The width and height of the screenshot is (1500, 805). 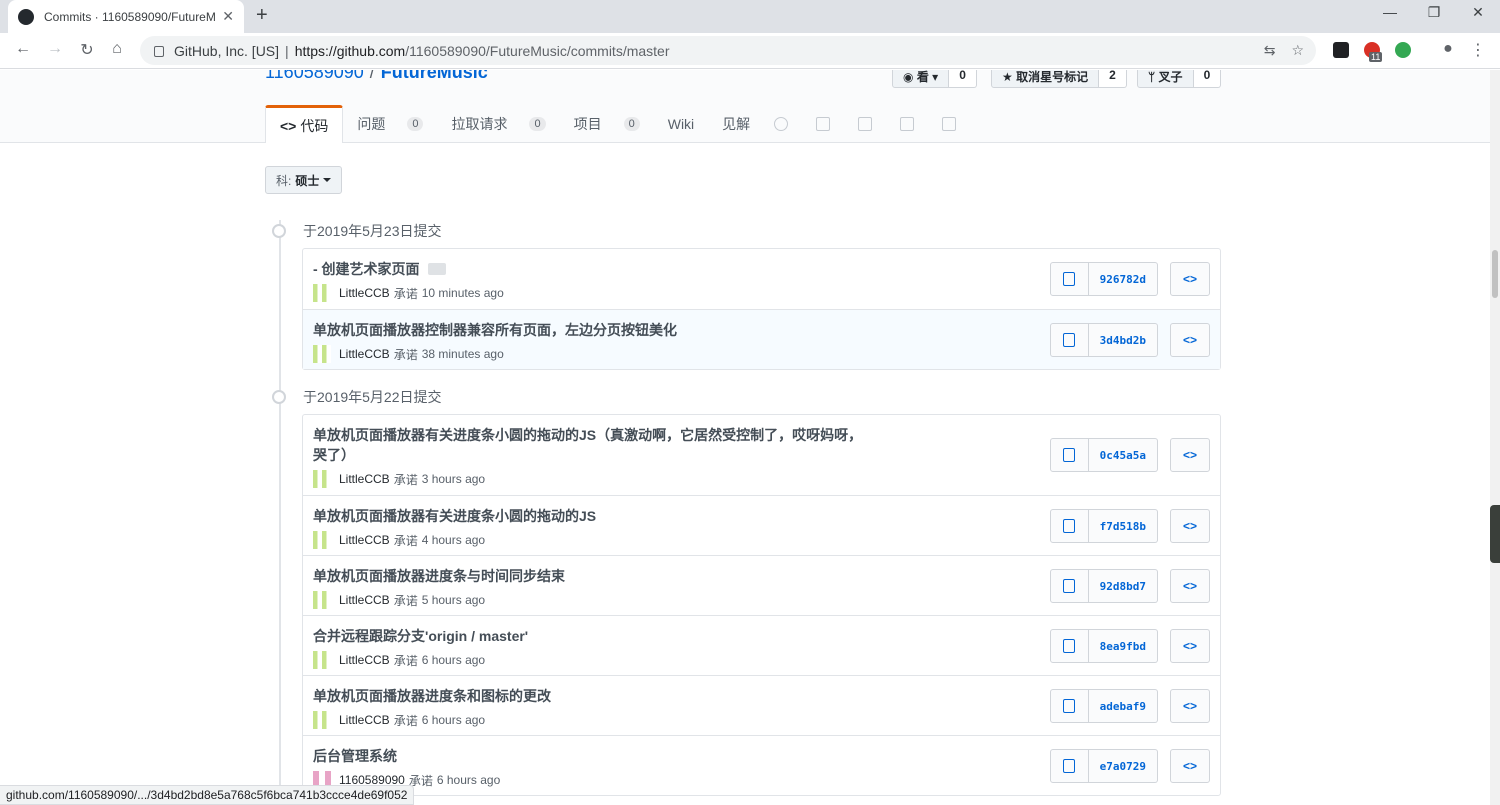 What do you see at coordinates (228, 16) in the screenshot?
I see `close-icon: ✕` at bounding box center [228, 16].